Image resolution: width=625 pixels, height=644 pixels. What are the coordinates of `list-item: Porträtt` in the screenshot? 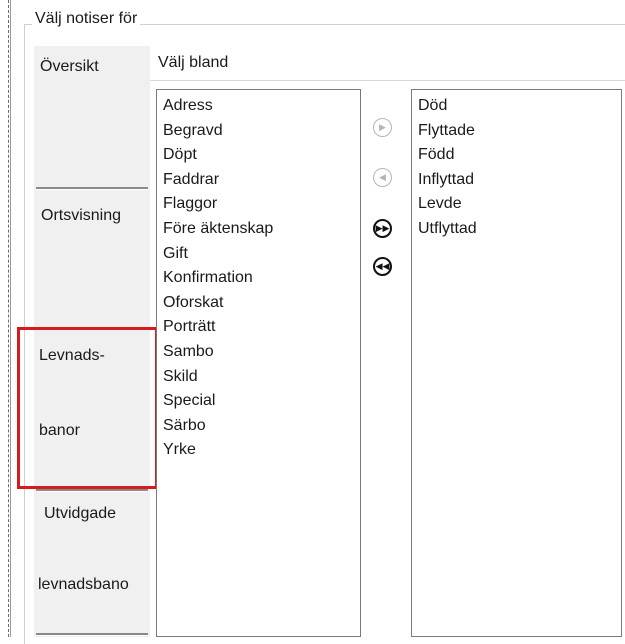 It's located at (261, 327).